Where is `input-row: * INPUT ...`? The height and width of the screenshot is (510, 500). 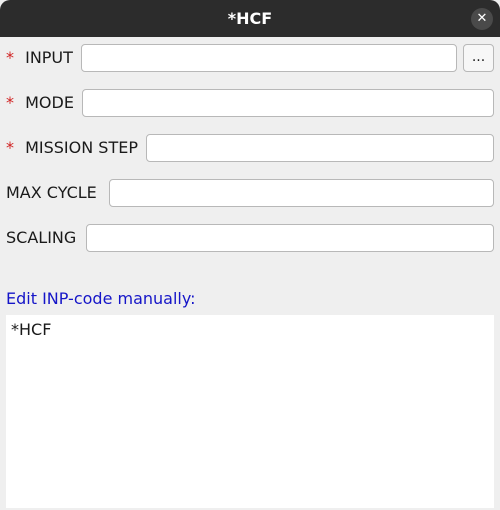 input-row: * INPUT ... is located at coordinates (250, 58).